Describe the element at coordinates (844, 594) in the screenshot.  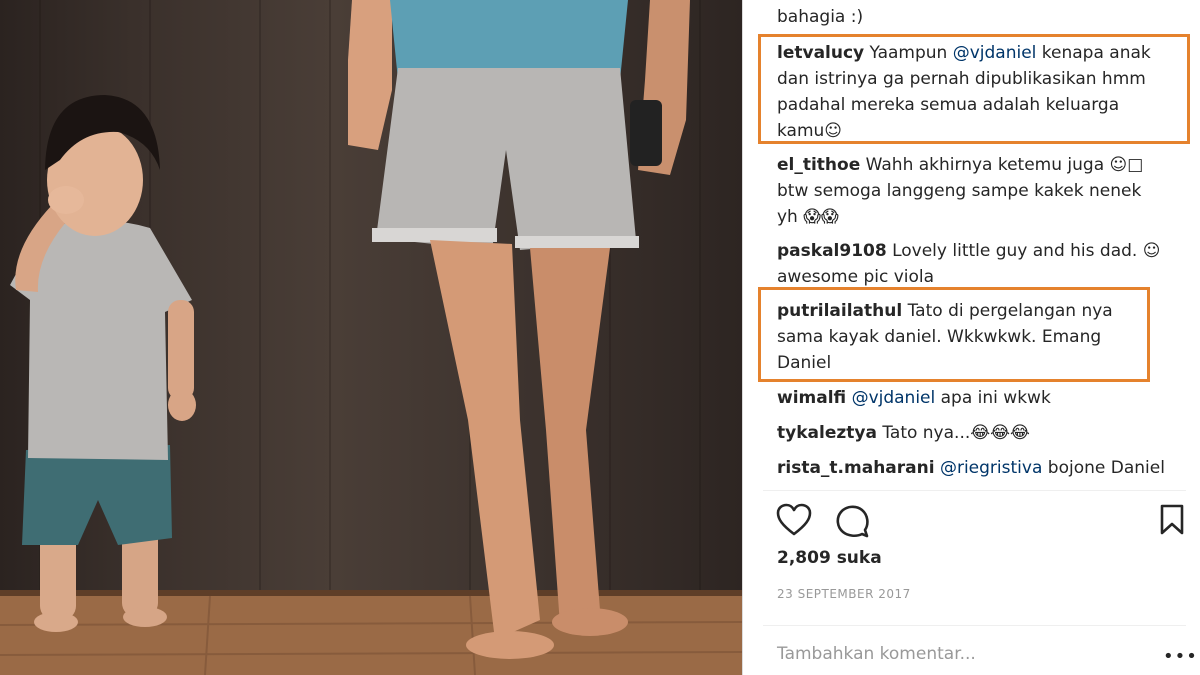
I see `post-date: 23 SEPTEMBER 2017` at that location.